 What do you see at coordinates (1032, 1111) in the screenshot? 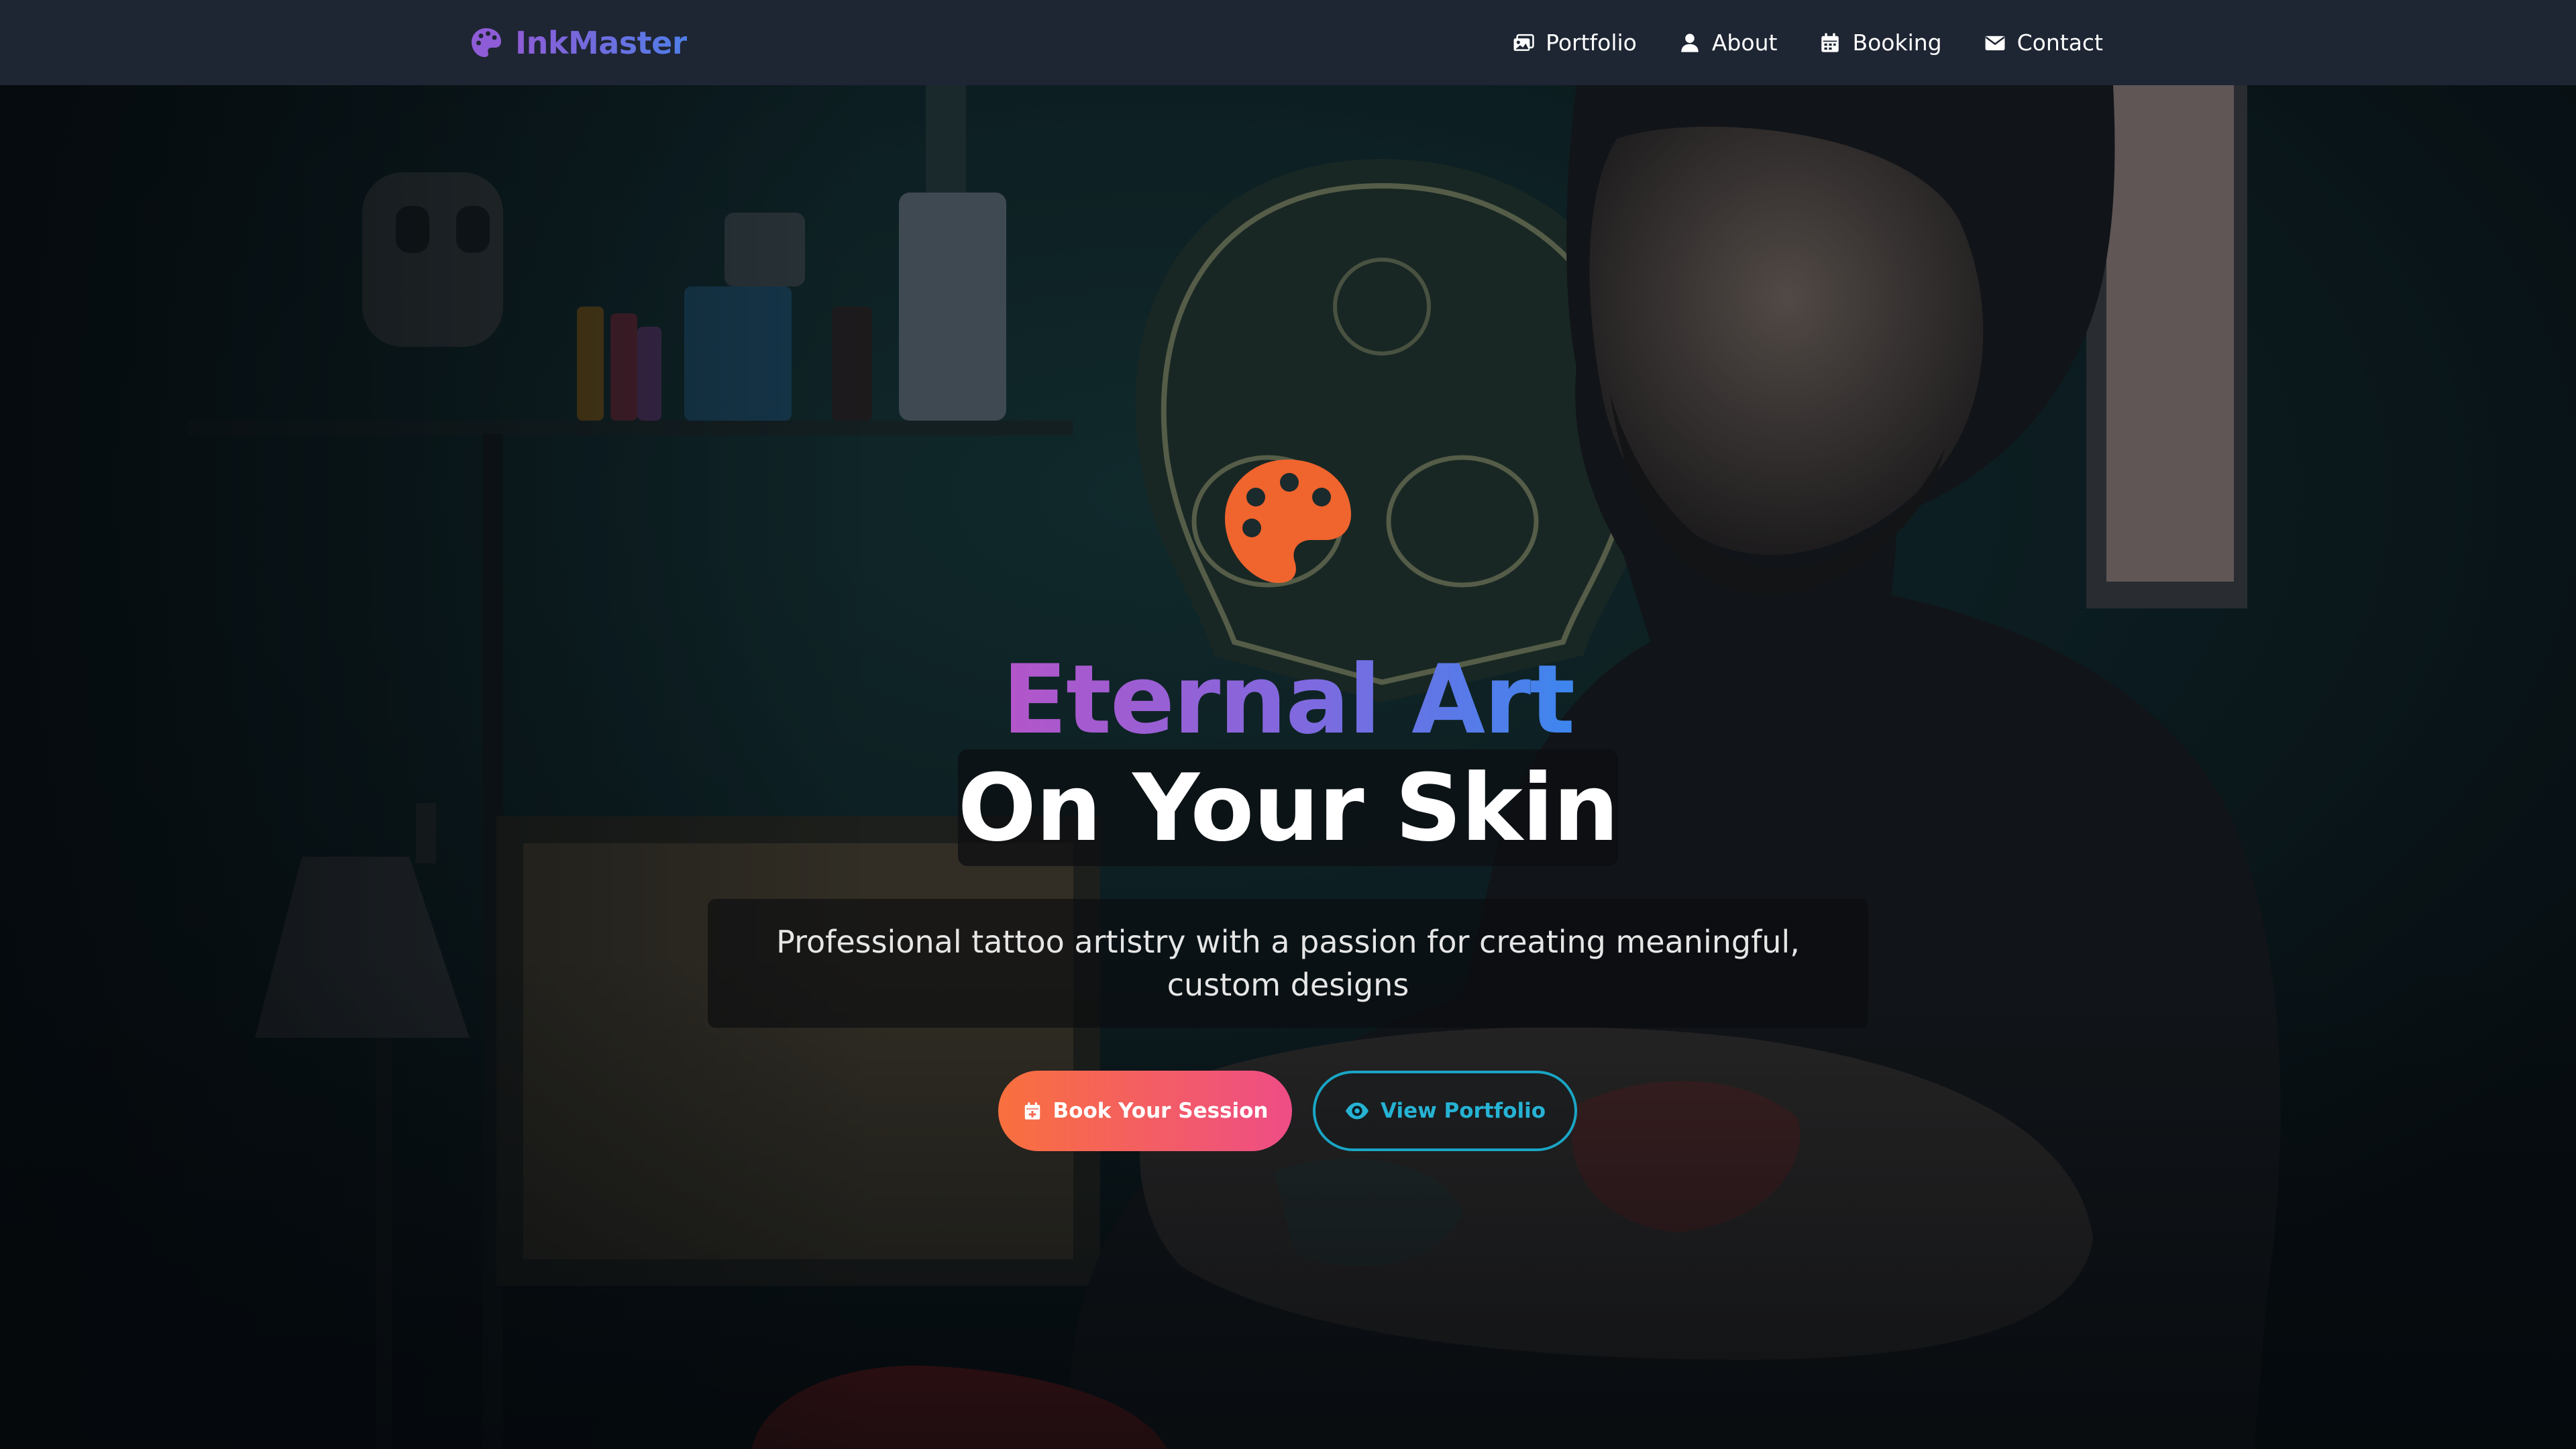
I see `calendar-plus-icon` at bounding box center [1032, 1111].